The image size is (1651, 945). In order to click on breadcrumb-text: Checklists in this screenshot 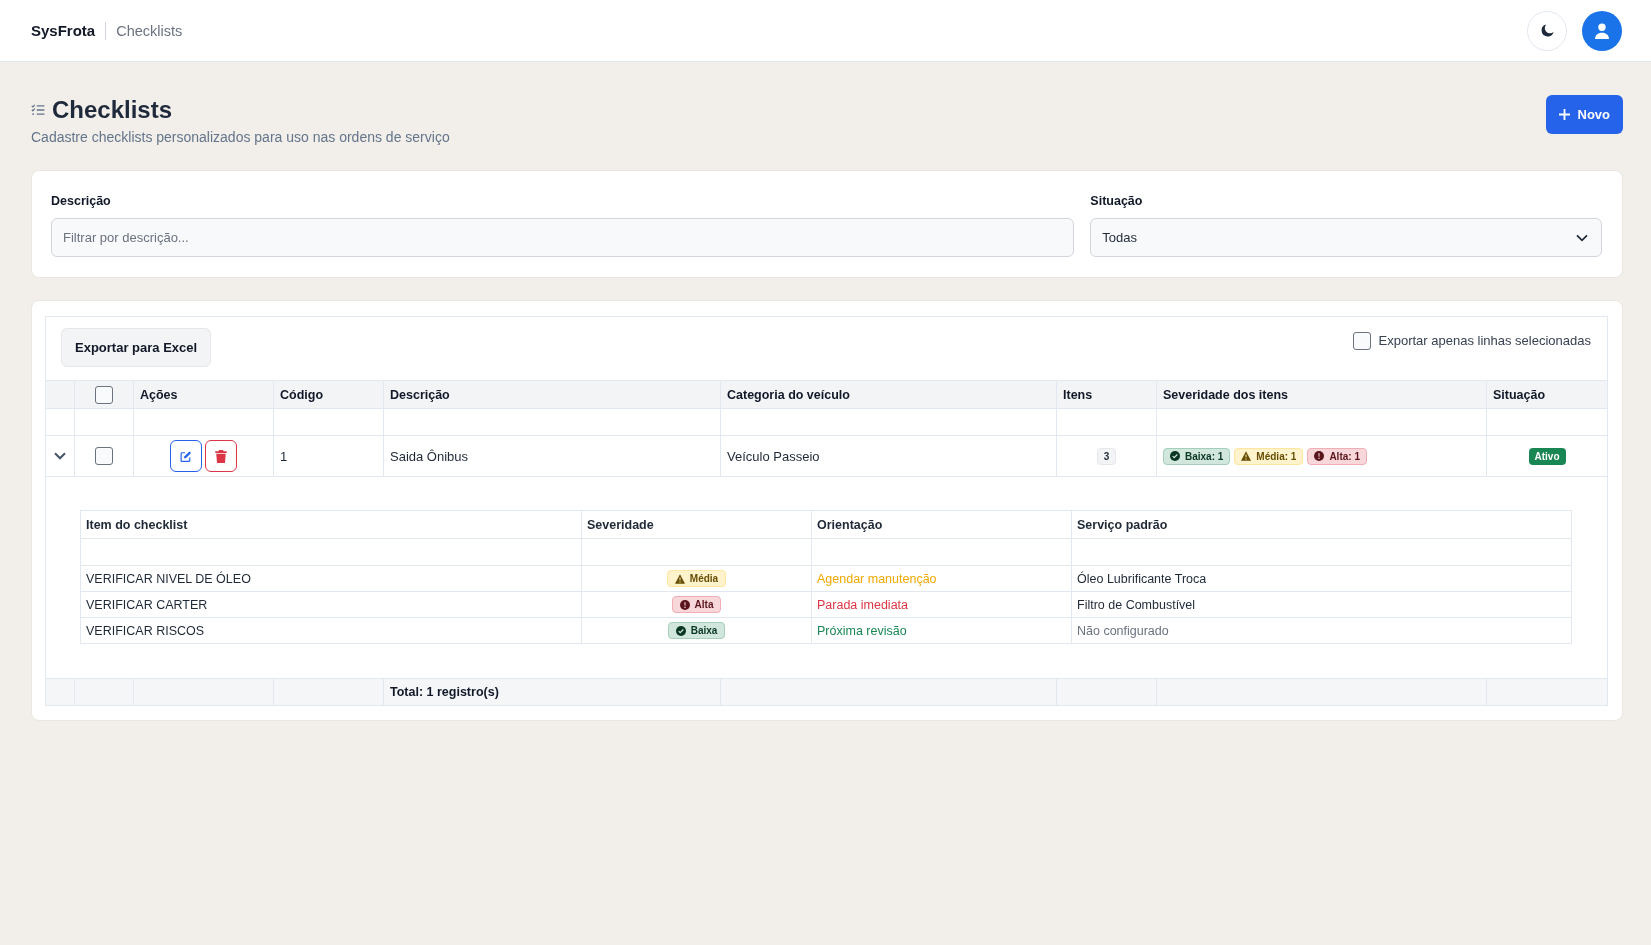, I will do `click(149, 30)`.